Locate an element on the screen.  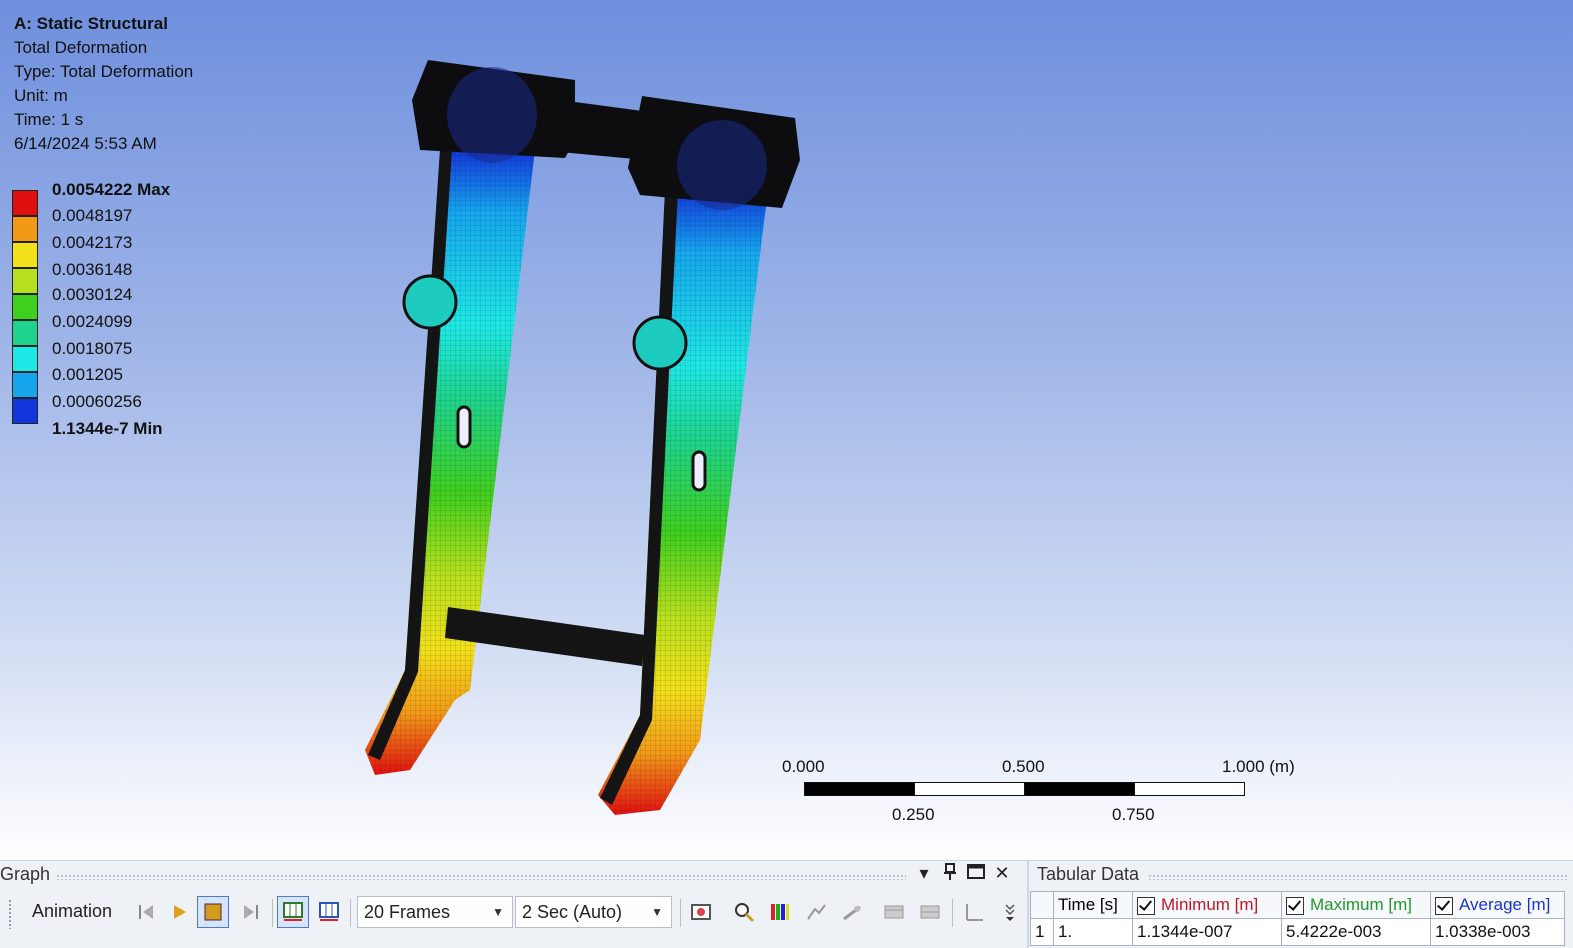
duration-select: 2 Sec (Auto) ▼ is located at coordinates (593, 912).